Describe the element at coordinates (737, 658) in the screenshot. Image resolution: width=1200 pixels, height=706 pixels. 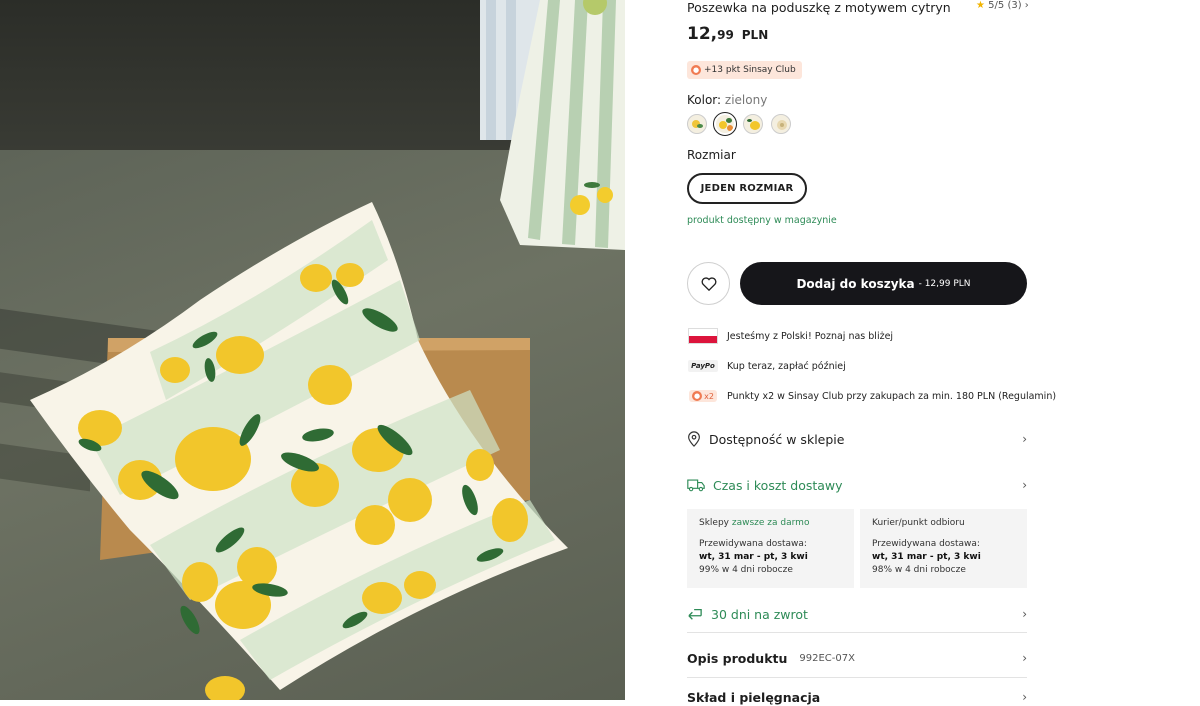
I see `description-label: Opis produktu` at that location.